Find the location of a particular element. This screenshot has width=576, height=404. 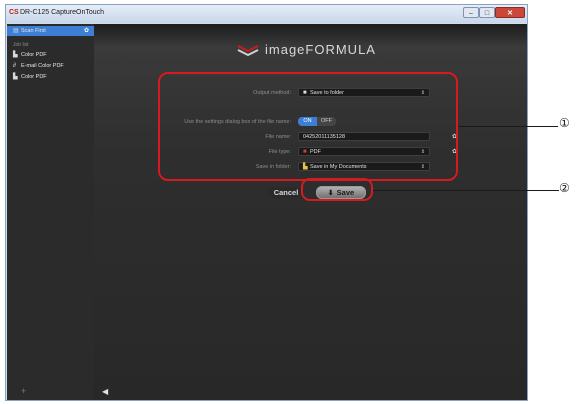

callout-number-1: ① is located at coordinates (564, 123).